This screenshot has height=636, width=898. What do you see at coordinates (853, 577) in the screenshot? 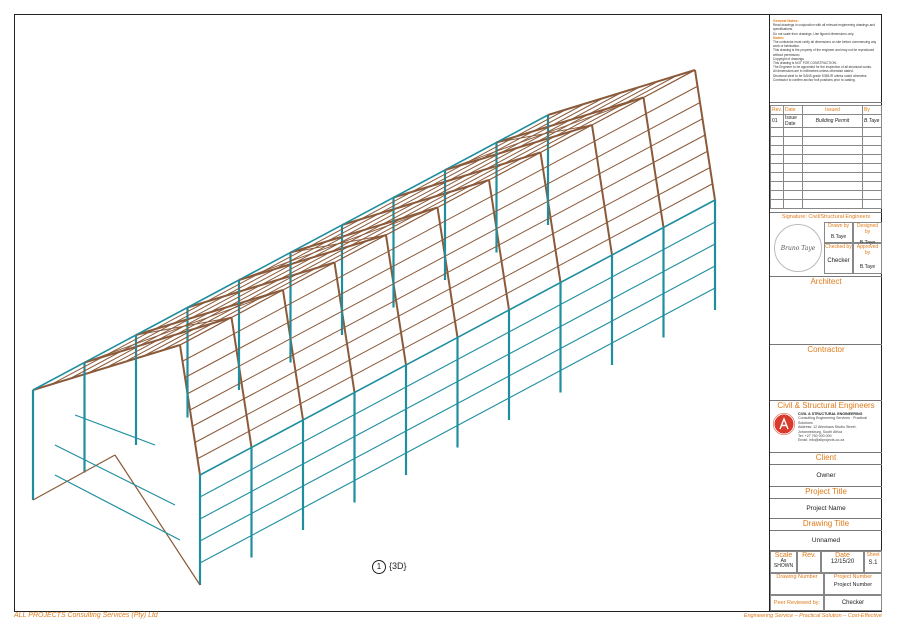
I see `project-number-label: Project Number` at bounding box center [853, 577].